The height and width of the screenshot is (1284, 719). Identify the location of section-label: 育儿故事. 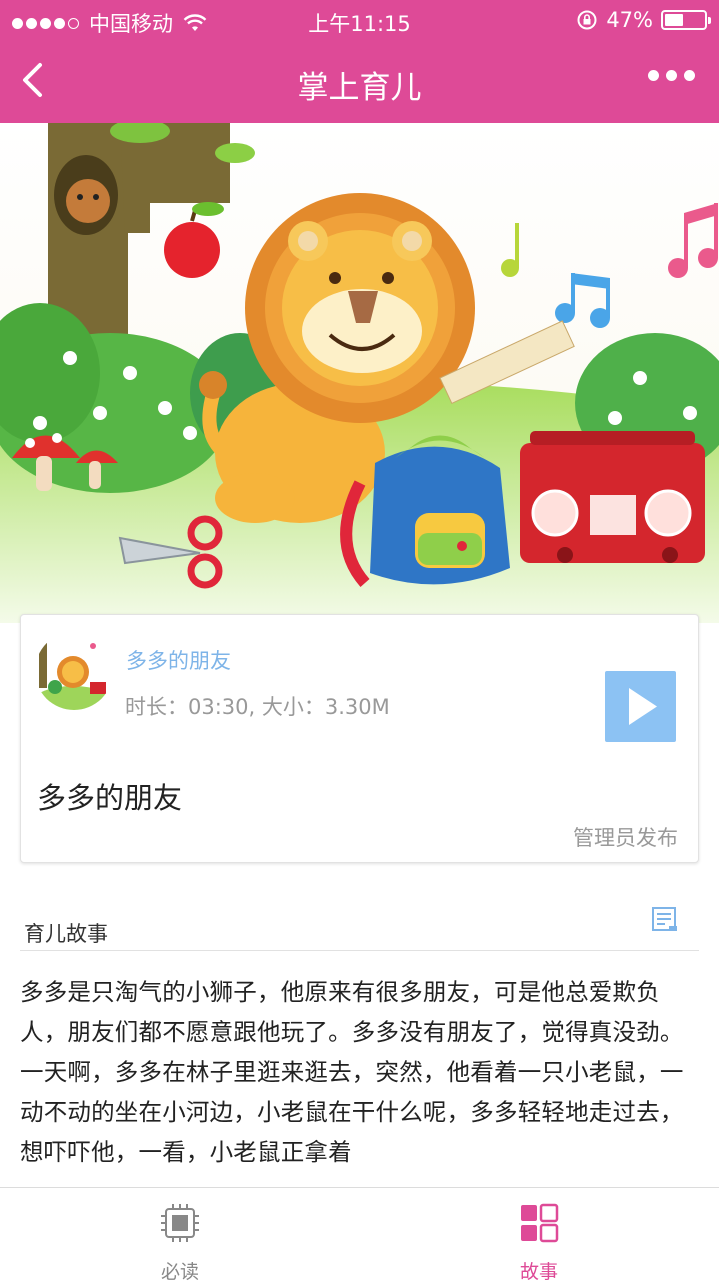
(66, 934).